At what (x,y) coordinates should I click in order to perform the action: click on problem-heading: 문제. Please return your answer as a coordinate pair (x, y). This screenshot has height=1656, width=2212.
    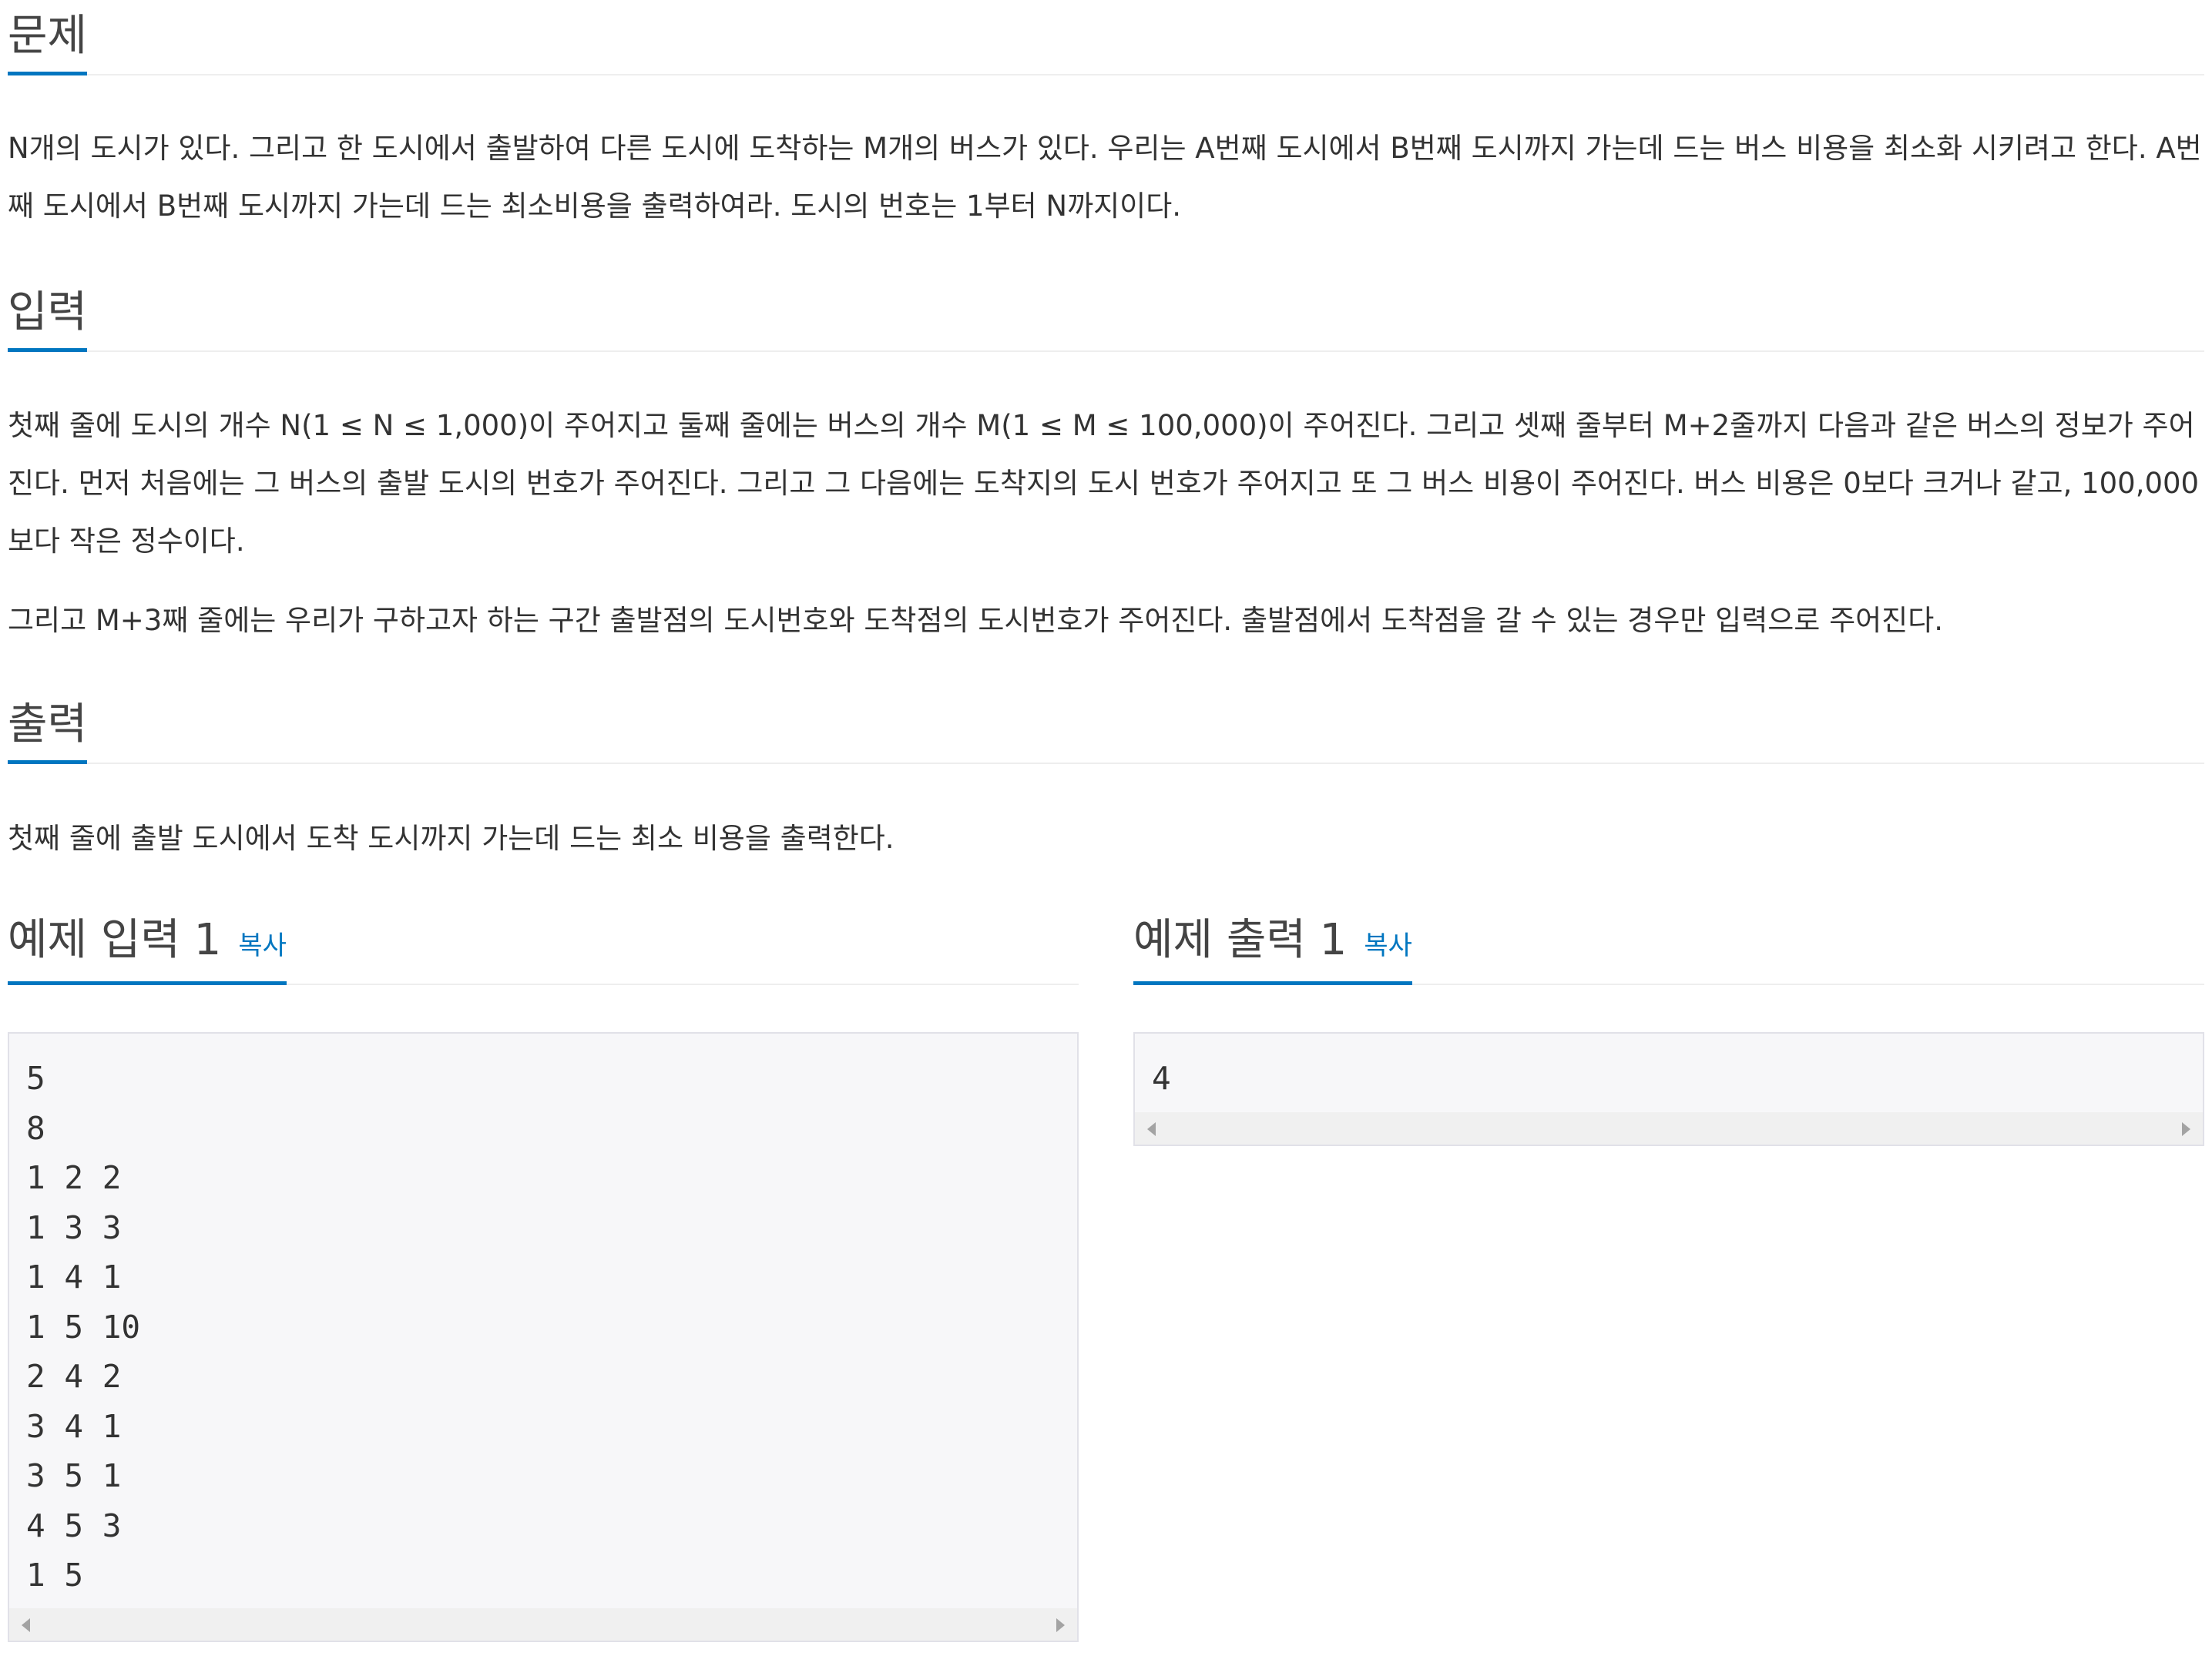
    Looking at the image, I should click on (48, 40).